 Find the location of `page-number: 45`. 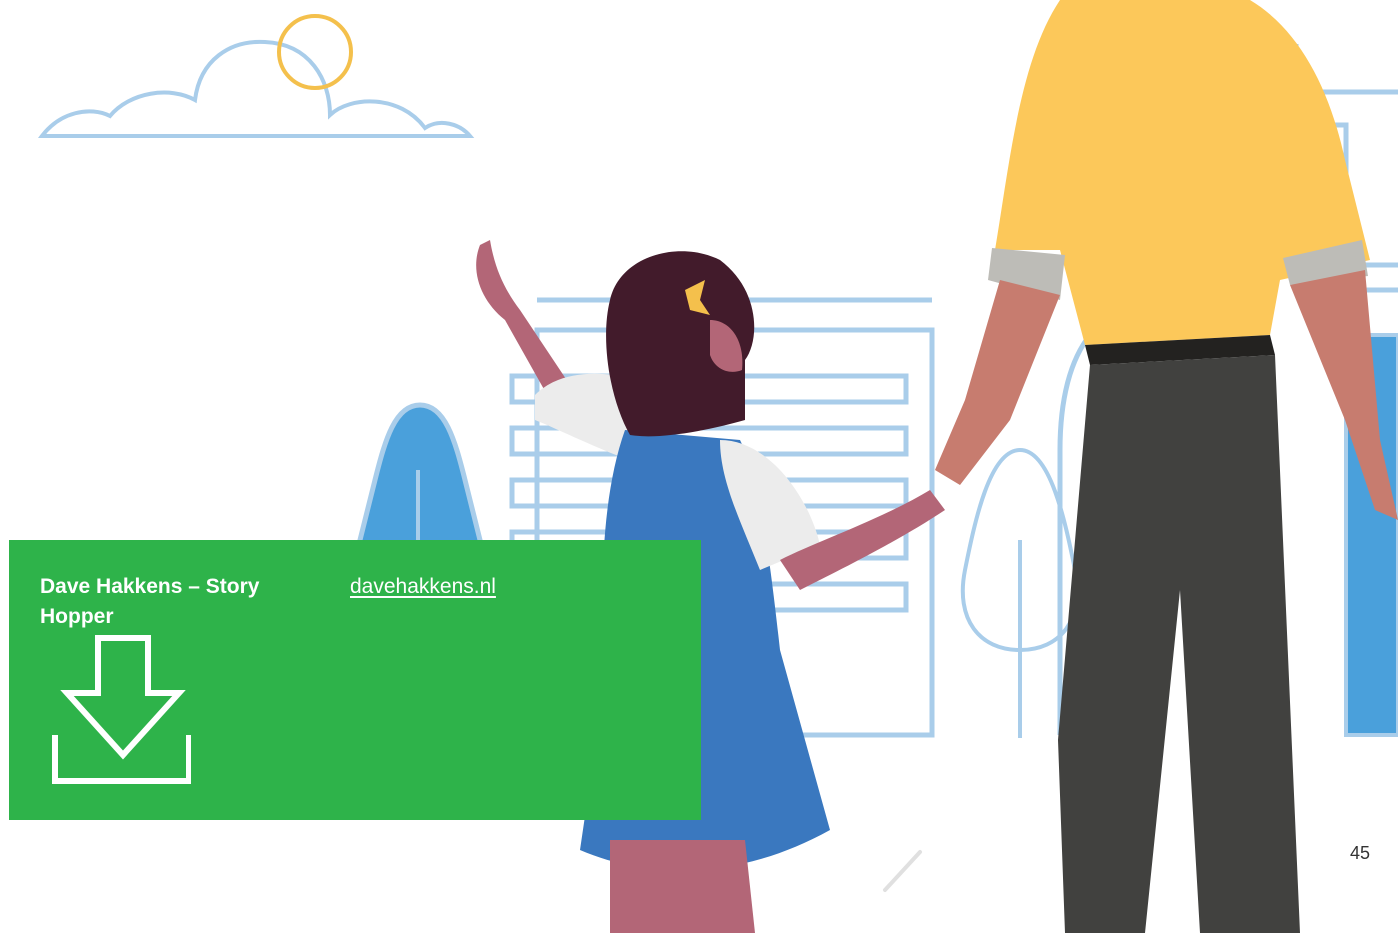

page-number: 45 is located at coordinates (1360, 853).